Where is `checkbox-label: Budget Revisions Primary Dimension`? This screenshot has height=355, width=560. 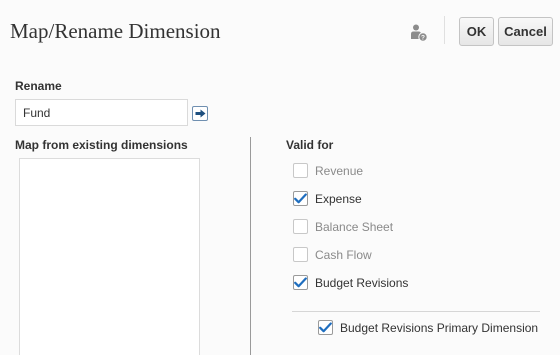 checkbox-label: Budget Revisions Primary Dimension is located at coordinates (439, 327).